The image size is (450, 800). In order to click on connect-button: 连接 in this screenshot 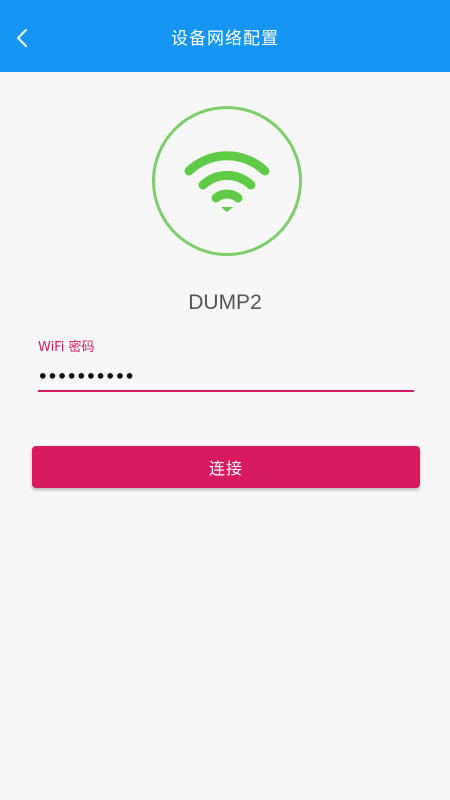, I will do `click(226, 467)`.